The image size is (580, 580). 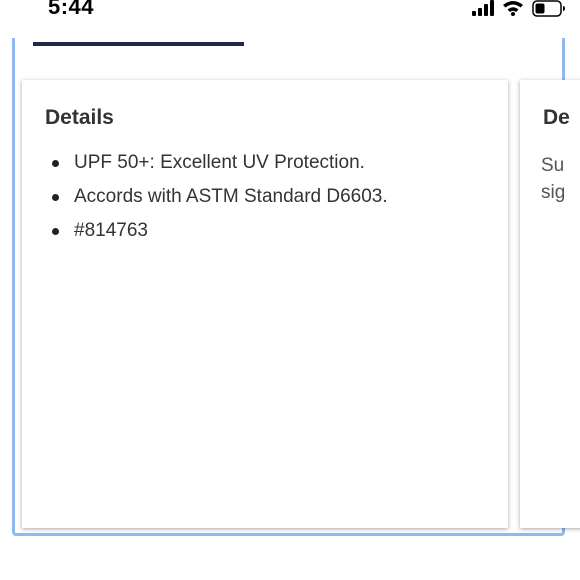 What do you see at coordinates (138, 44) in the screenshot?
I see `active-tab-indicator` at bounding box center [138, 44].